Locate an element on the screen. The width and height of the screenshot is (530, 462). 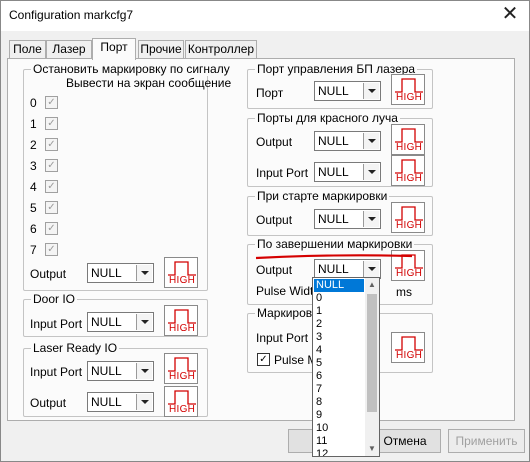
laser-ready-input-high-button: HIGH is located at coordinates (181, 368).